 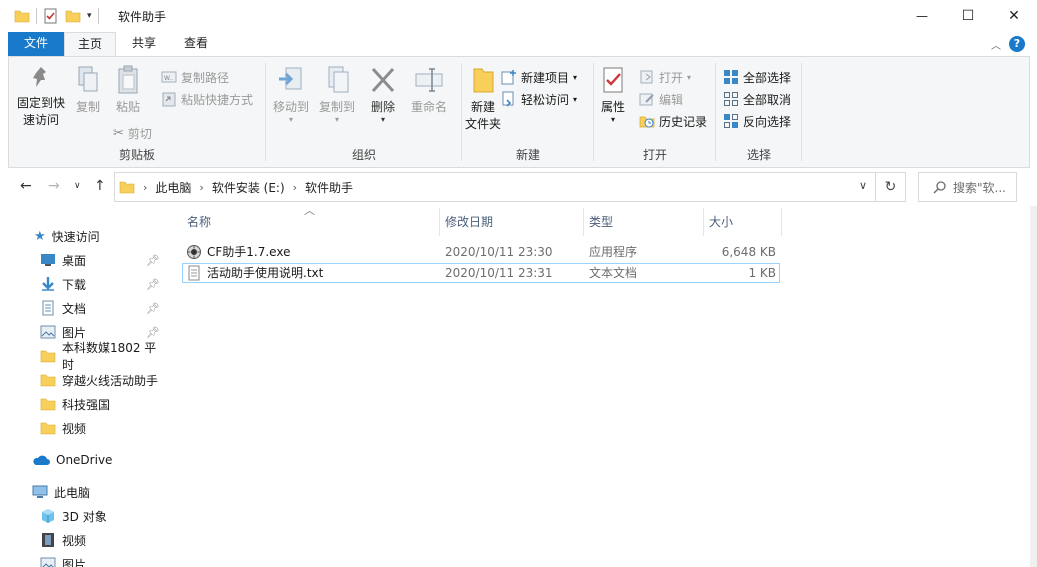 I want to click on minimize-button: —, so click(x=922, y=16).